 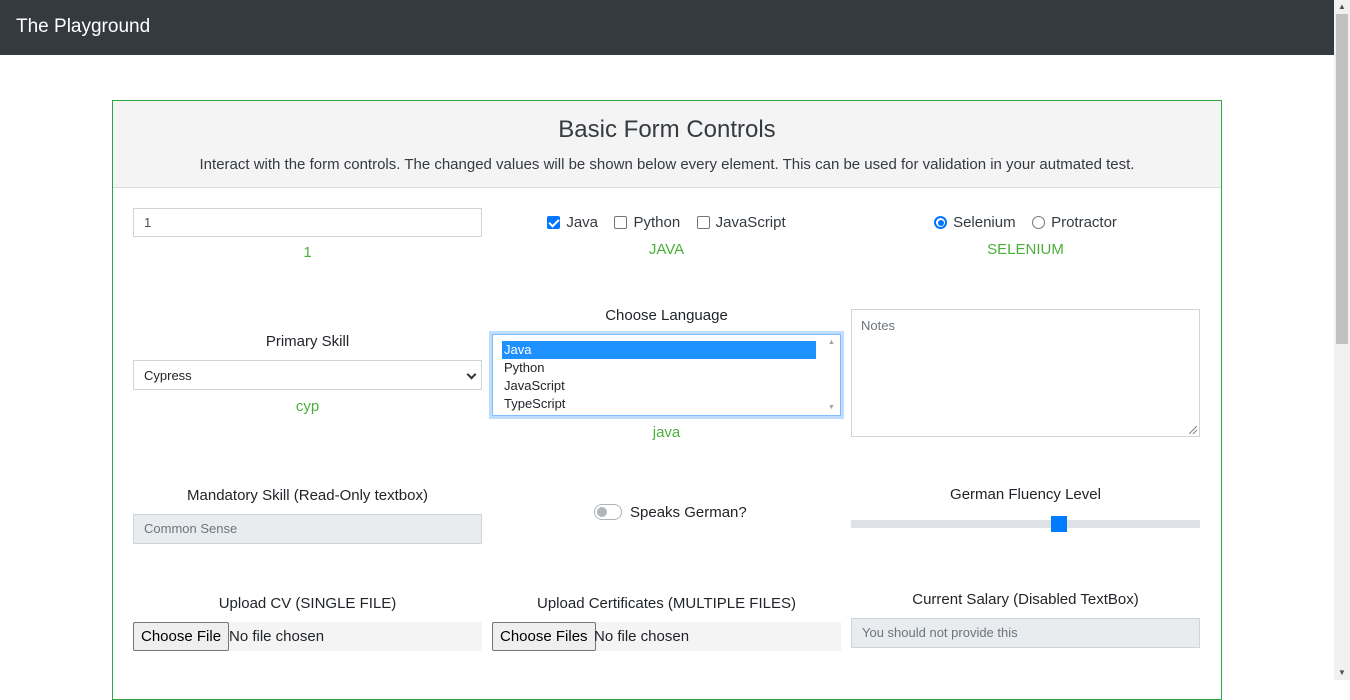 What do you see at coordinates (666, 315) in the screenshot?
I see `choose-language-label: Choose Language` at bounding box center [666, 315].